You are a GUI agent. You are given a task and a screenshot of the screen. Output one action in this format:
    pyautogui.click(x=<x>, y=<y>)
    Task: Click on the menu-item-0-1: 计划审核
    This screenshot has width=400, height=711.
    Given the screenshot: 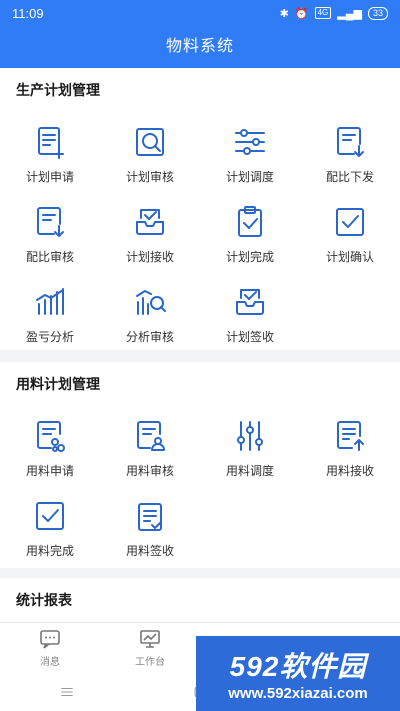 What is the action you would take?
    pyautogui.click(x=150, y=152)
    